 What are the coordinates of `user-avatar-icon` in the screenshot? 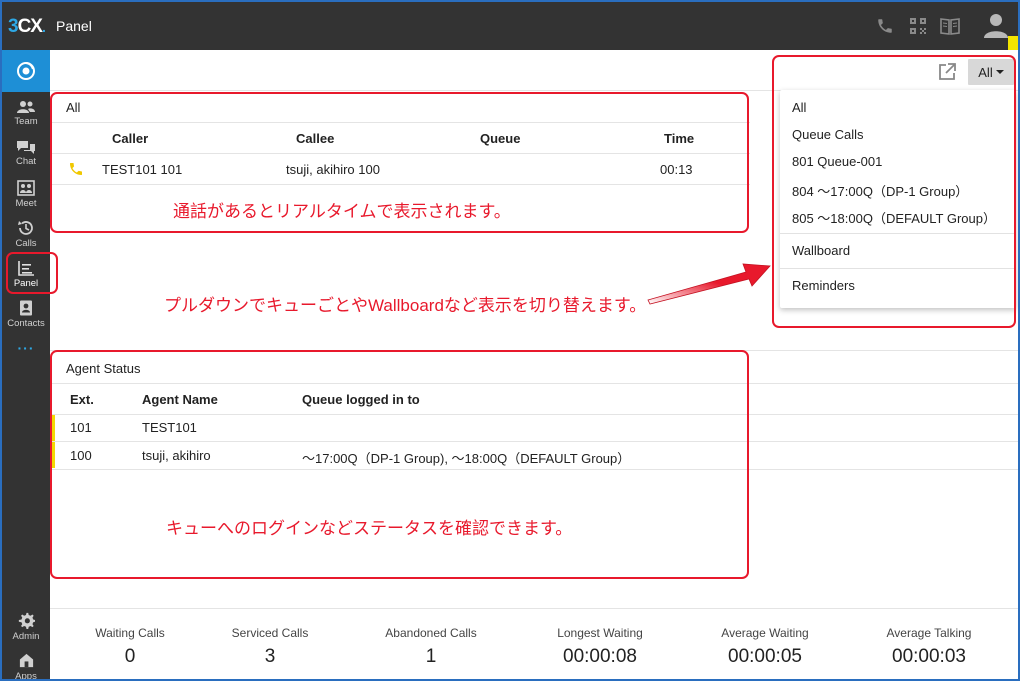 It's located at (996, 25).